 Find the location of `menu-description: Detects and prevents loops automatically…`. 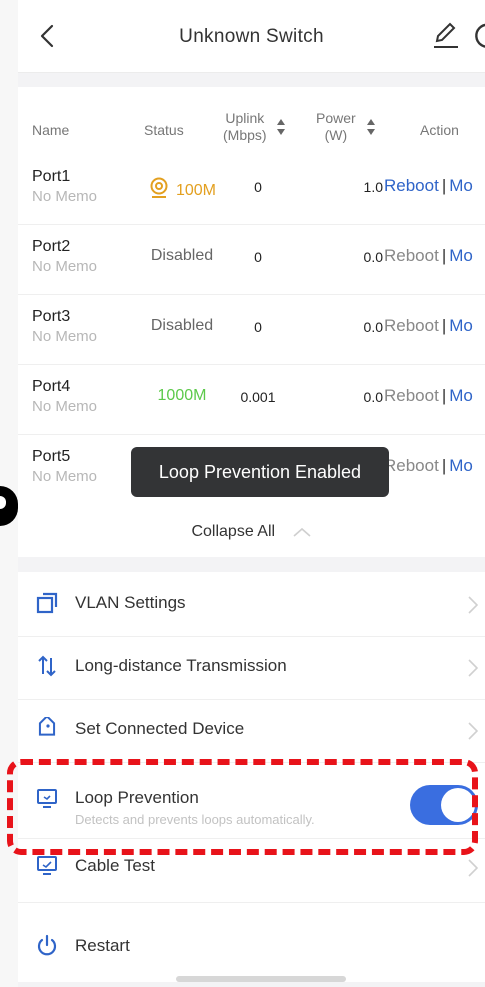

menu-description: Detects and prevents loops automatically… is located at coordinates (195, 819).